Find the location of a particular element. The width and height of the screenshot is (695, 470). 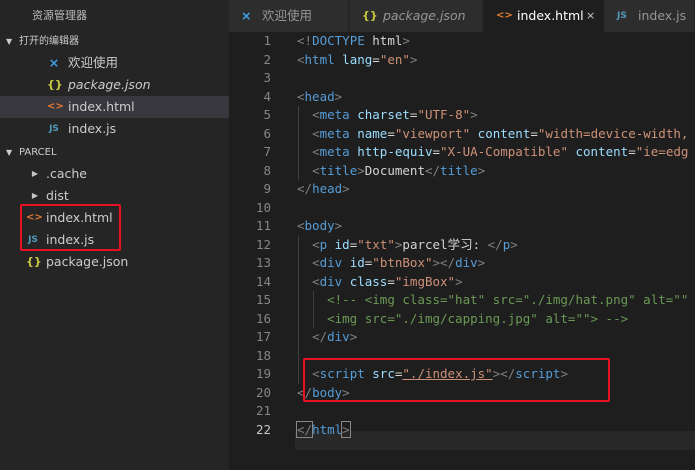

code-line: <!DOCTYPE html> is located at coordinates (353, 41).